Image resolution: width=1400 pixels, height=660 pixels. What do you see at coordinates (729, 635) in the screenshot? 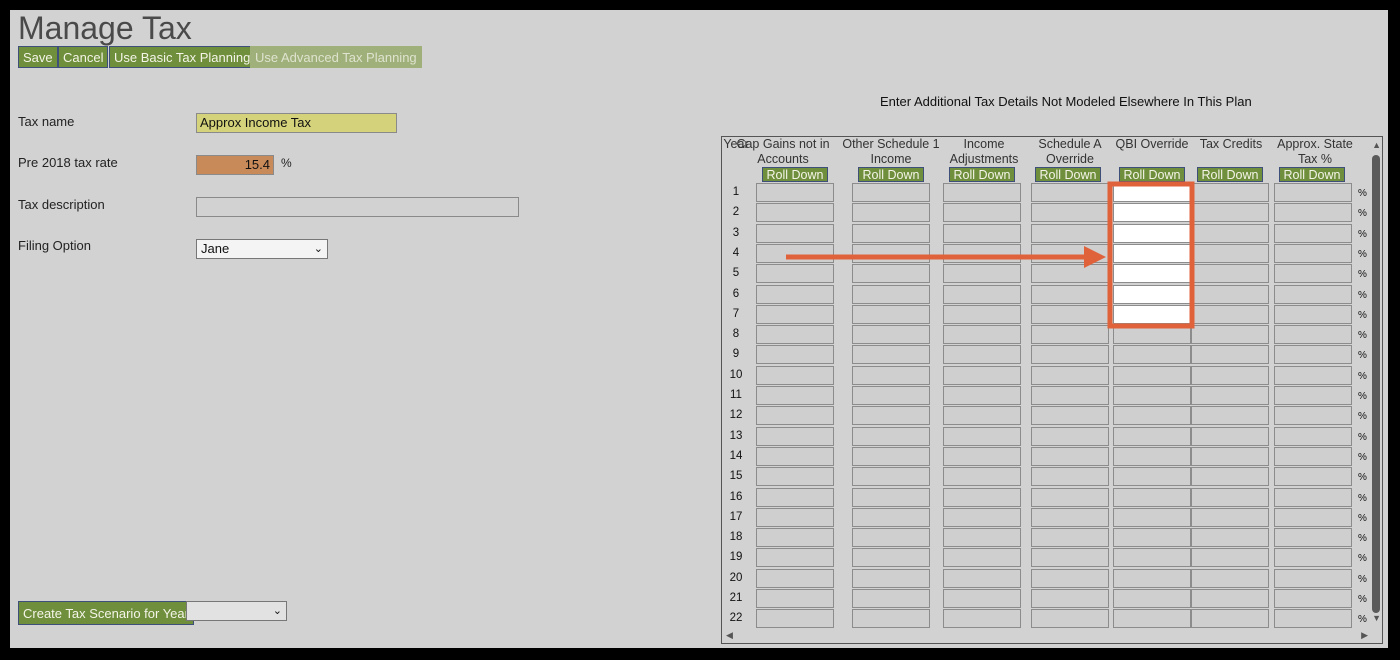
I see `scroll-left-icon: ◀` at bounding box center [729, 635].